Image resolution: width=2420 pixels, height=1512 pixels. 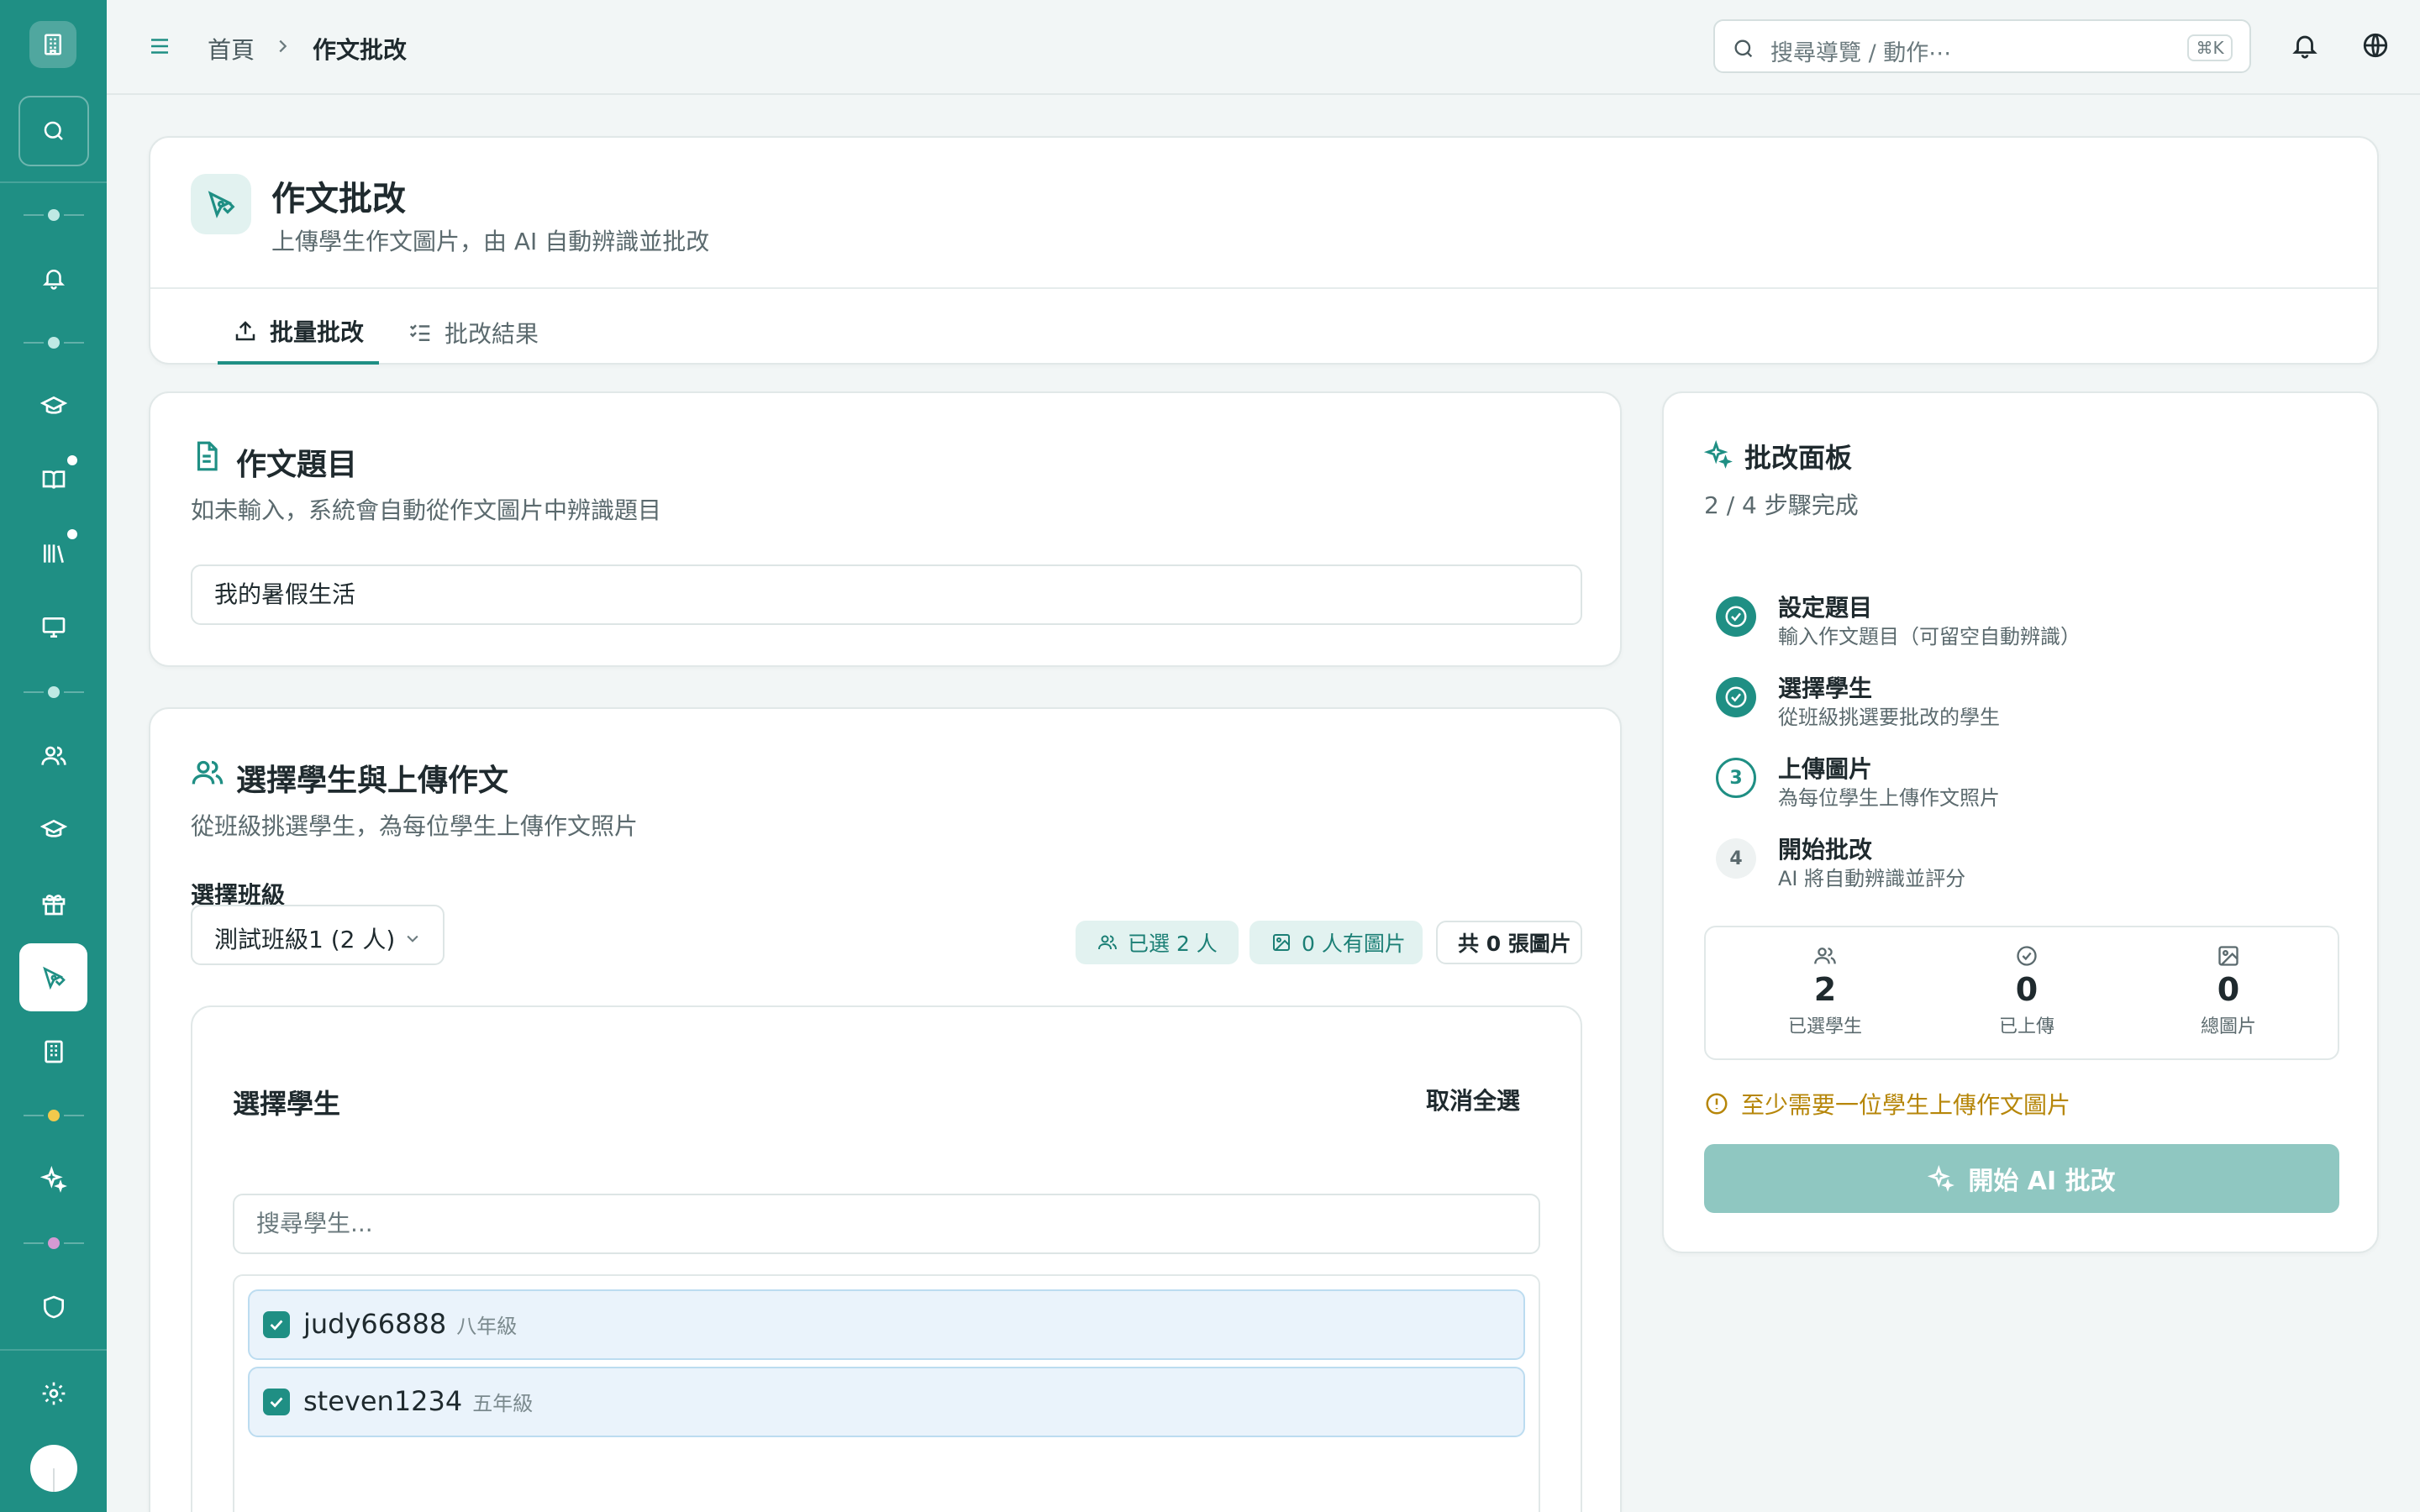 I want to click on notification-dot, so click(x=72, y=460).